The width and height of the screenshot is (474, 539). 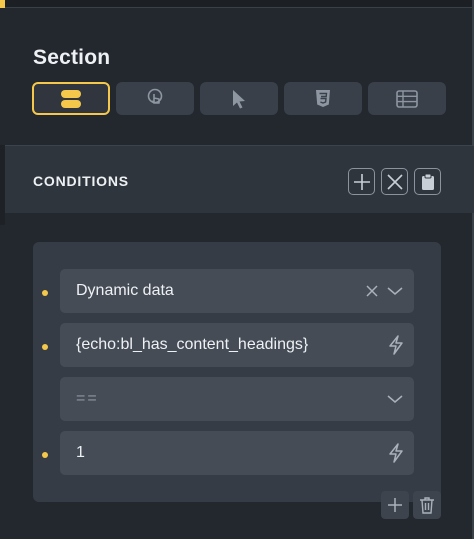 I want to click on condition-source-select: Dynamic data, so click(x=237, y=291).